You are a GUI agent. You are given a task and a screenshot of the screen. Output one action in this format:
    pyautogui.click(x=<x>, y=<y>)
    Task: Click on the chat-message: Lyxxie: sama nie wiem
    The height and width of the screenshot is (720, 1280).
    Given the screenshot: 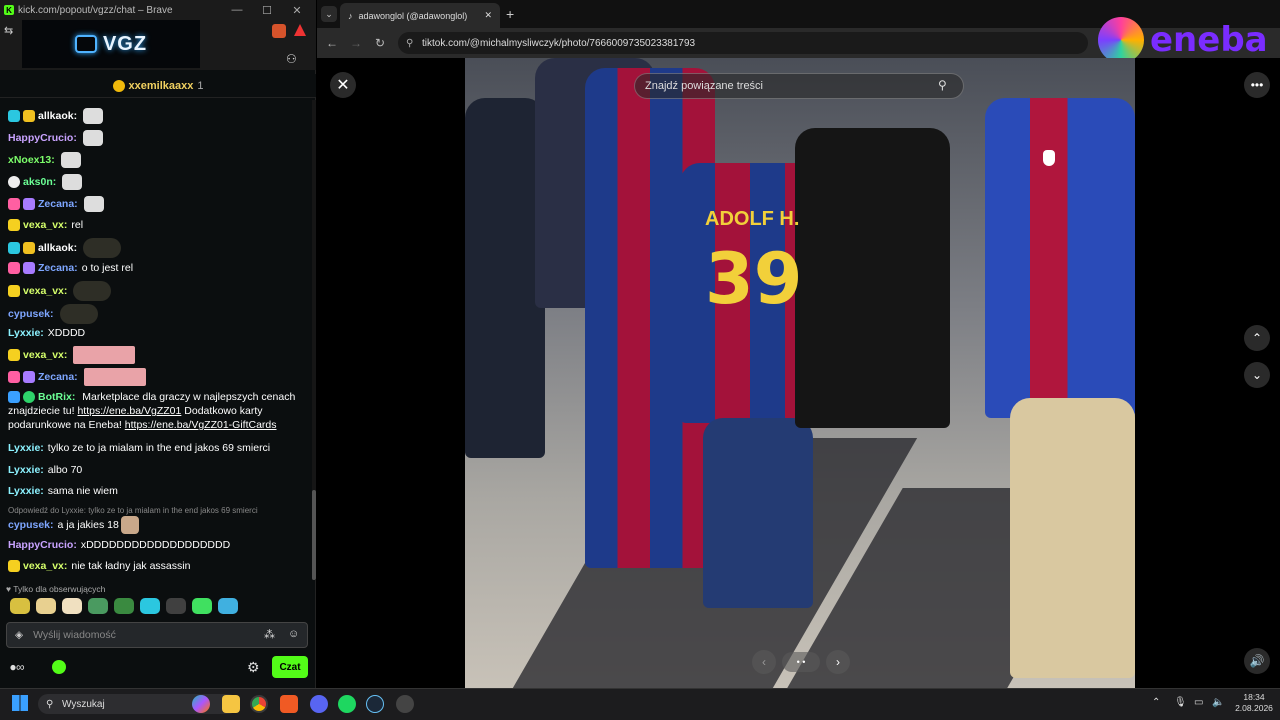 What is the action you would take?
    pyautogui.click(x=156, y=491)
    